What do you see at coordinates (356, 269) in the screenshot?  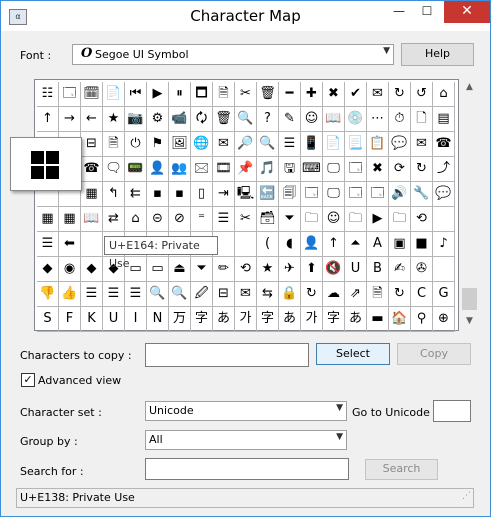 I see `character-cell: U` at bounding box center [356, 269].